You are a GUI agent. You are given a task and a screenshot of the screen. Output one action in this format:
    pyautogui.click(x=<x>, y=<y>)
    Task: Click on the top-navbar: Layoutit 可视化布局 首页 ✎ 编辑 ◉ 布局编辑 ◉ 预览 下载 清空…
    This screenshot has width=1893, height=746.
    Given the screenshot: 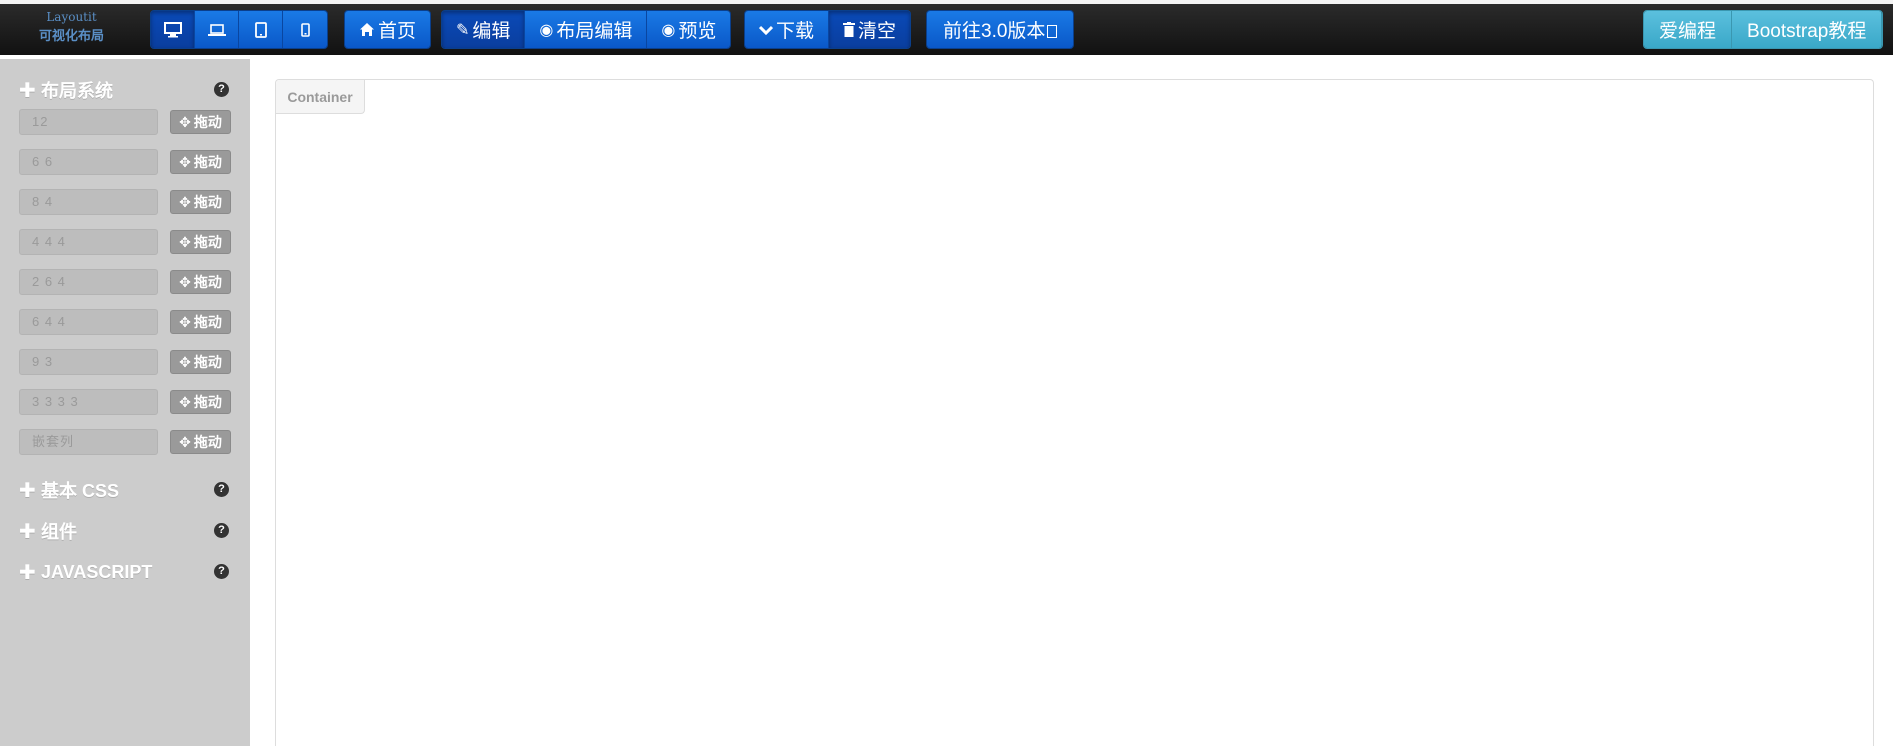 What is the action you would take?
    pyautogui.click(x=946, y=29)
    